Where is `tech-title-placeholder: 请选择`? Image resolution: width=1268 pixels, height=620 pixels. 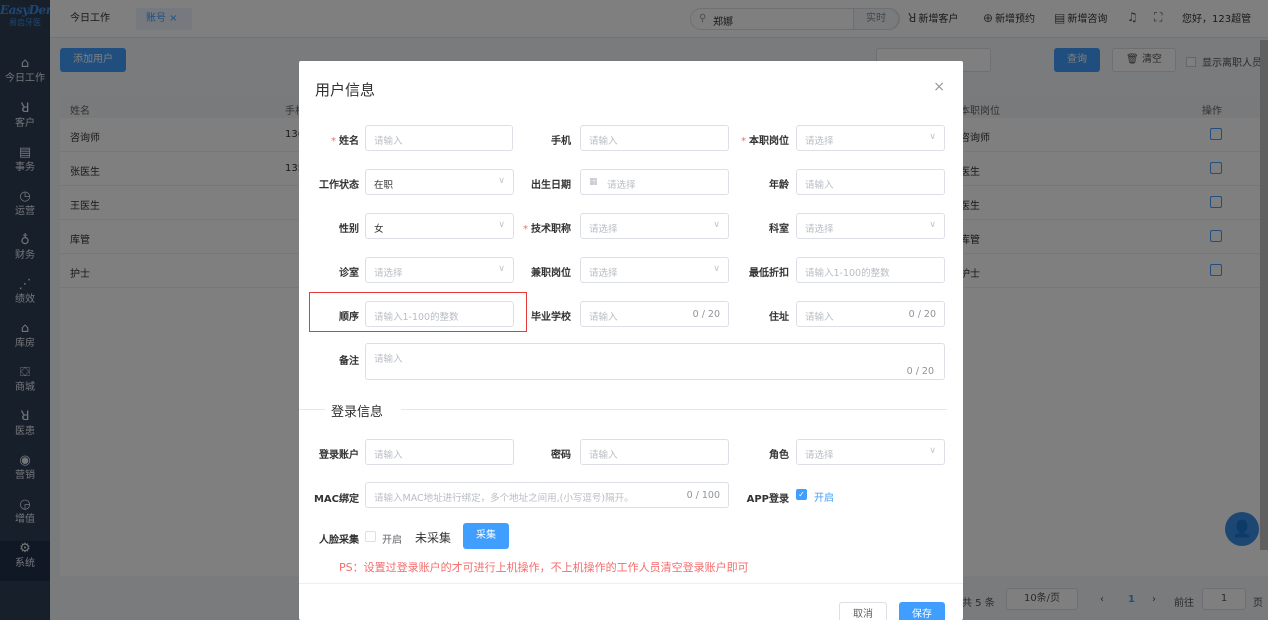 tech-title-placeholder: 请选择 is located at coordinates (603, 229).